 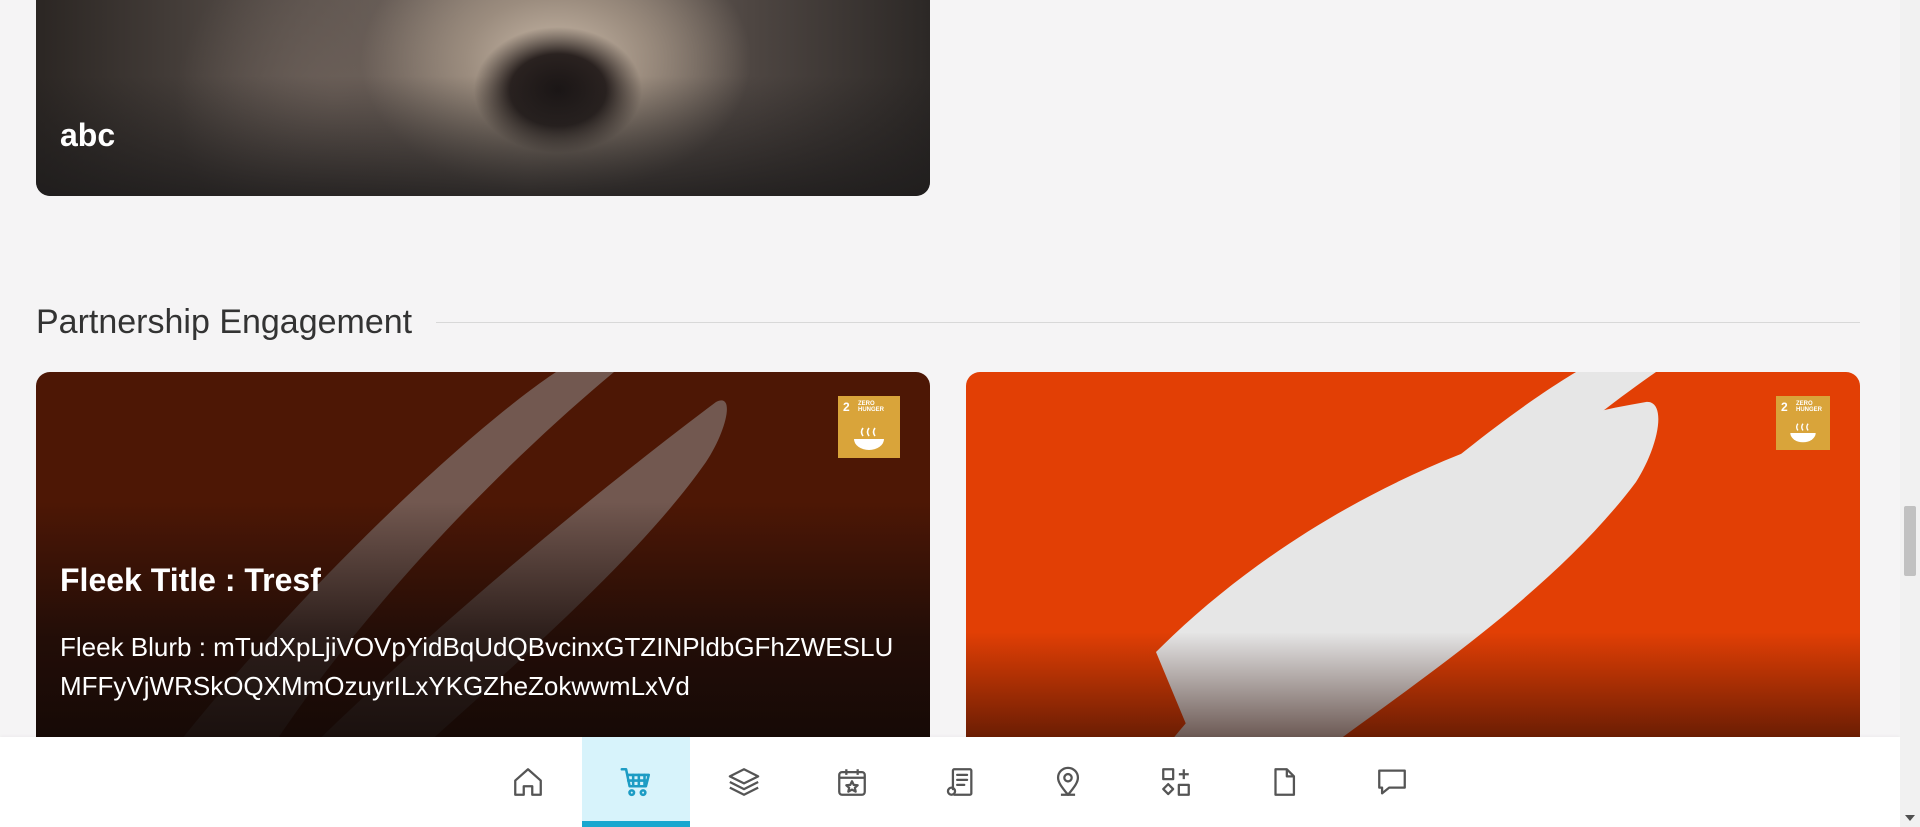 I want to click on nav-apps, so click(x=1176, y=782).